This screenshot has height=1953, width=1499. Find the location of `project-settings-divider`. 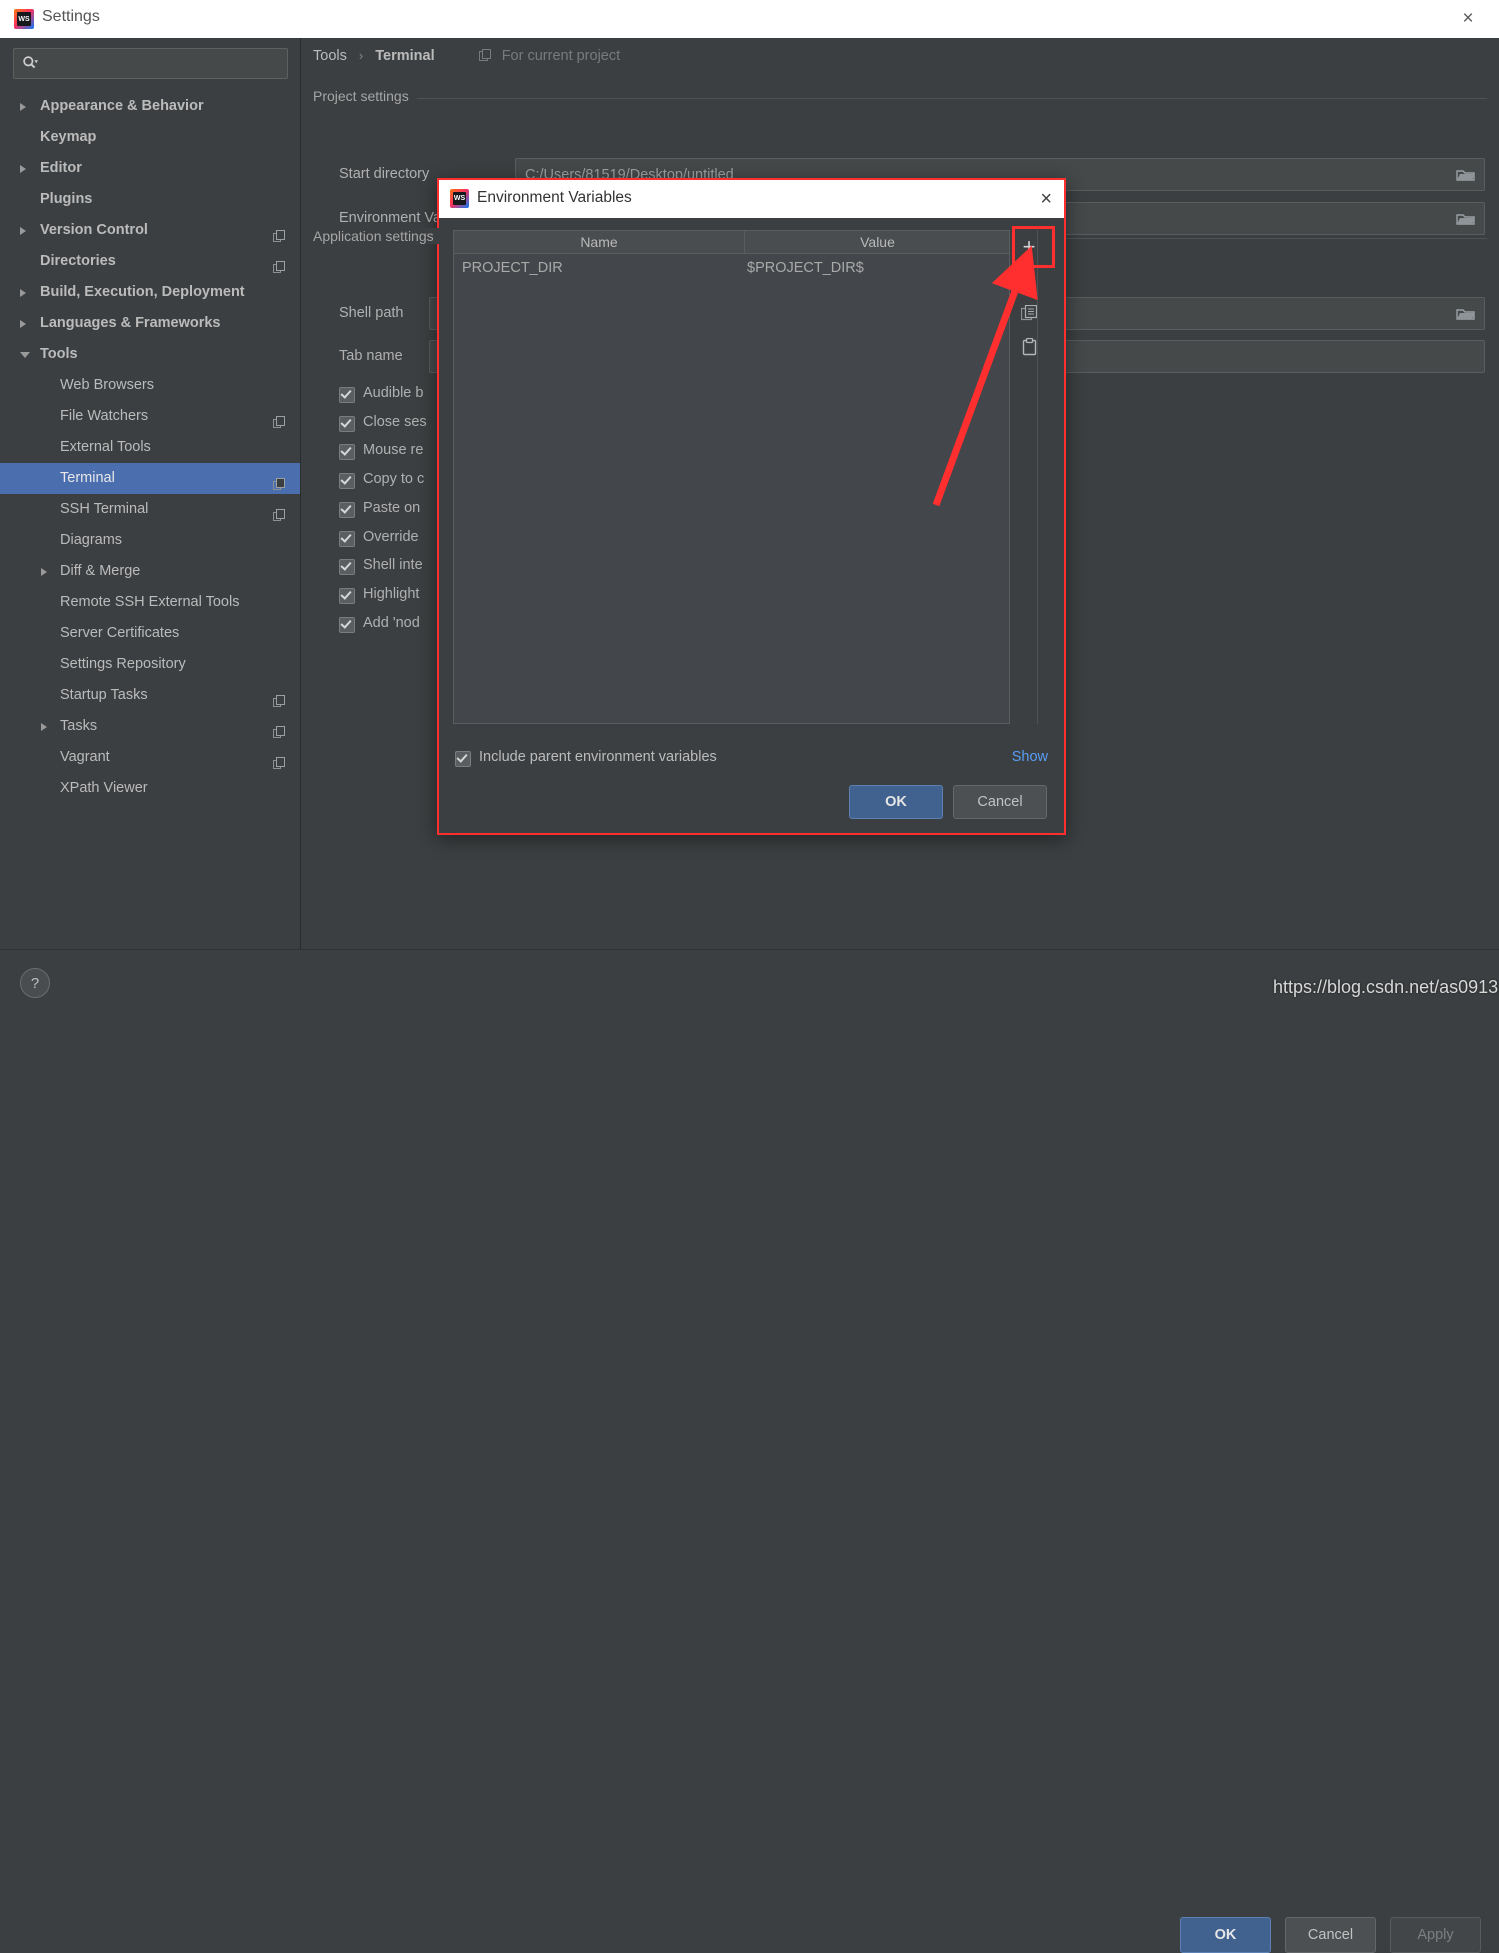

project-settings-divider is located at coordinates (950, 98).